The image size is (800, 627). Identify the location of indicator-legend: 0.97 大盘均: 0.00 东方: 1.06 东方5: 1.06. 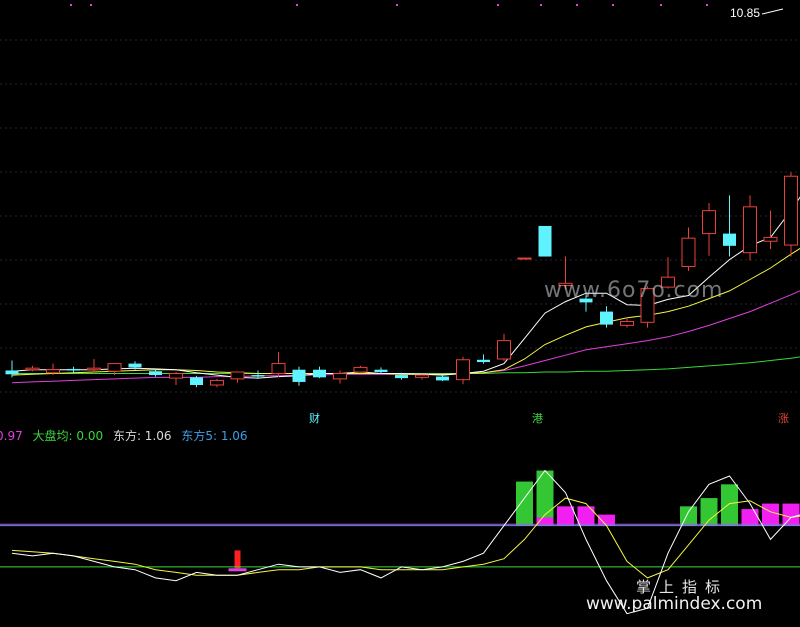
(127, 435).